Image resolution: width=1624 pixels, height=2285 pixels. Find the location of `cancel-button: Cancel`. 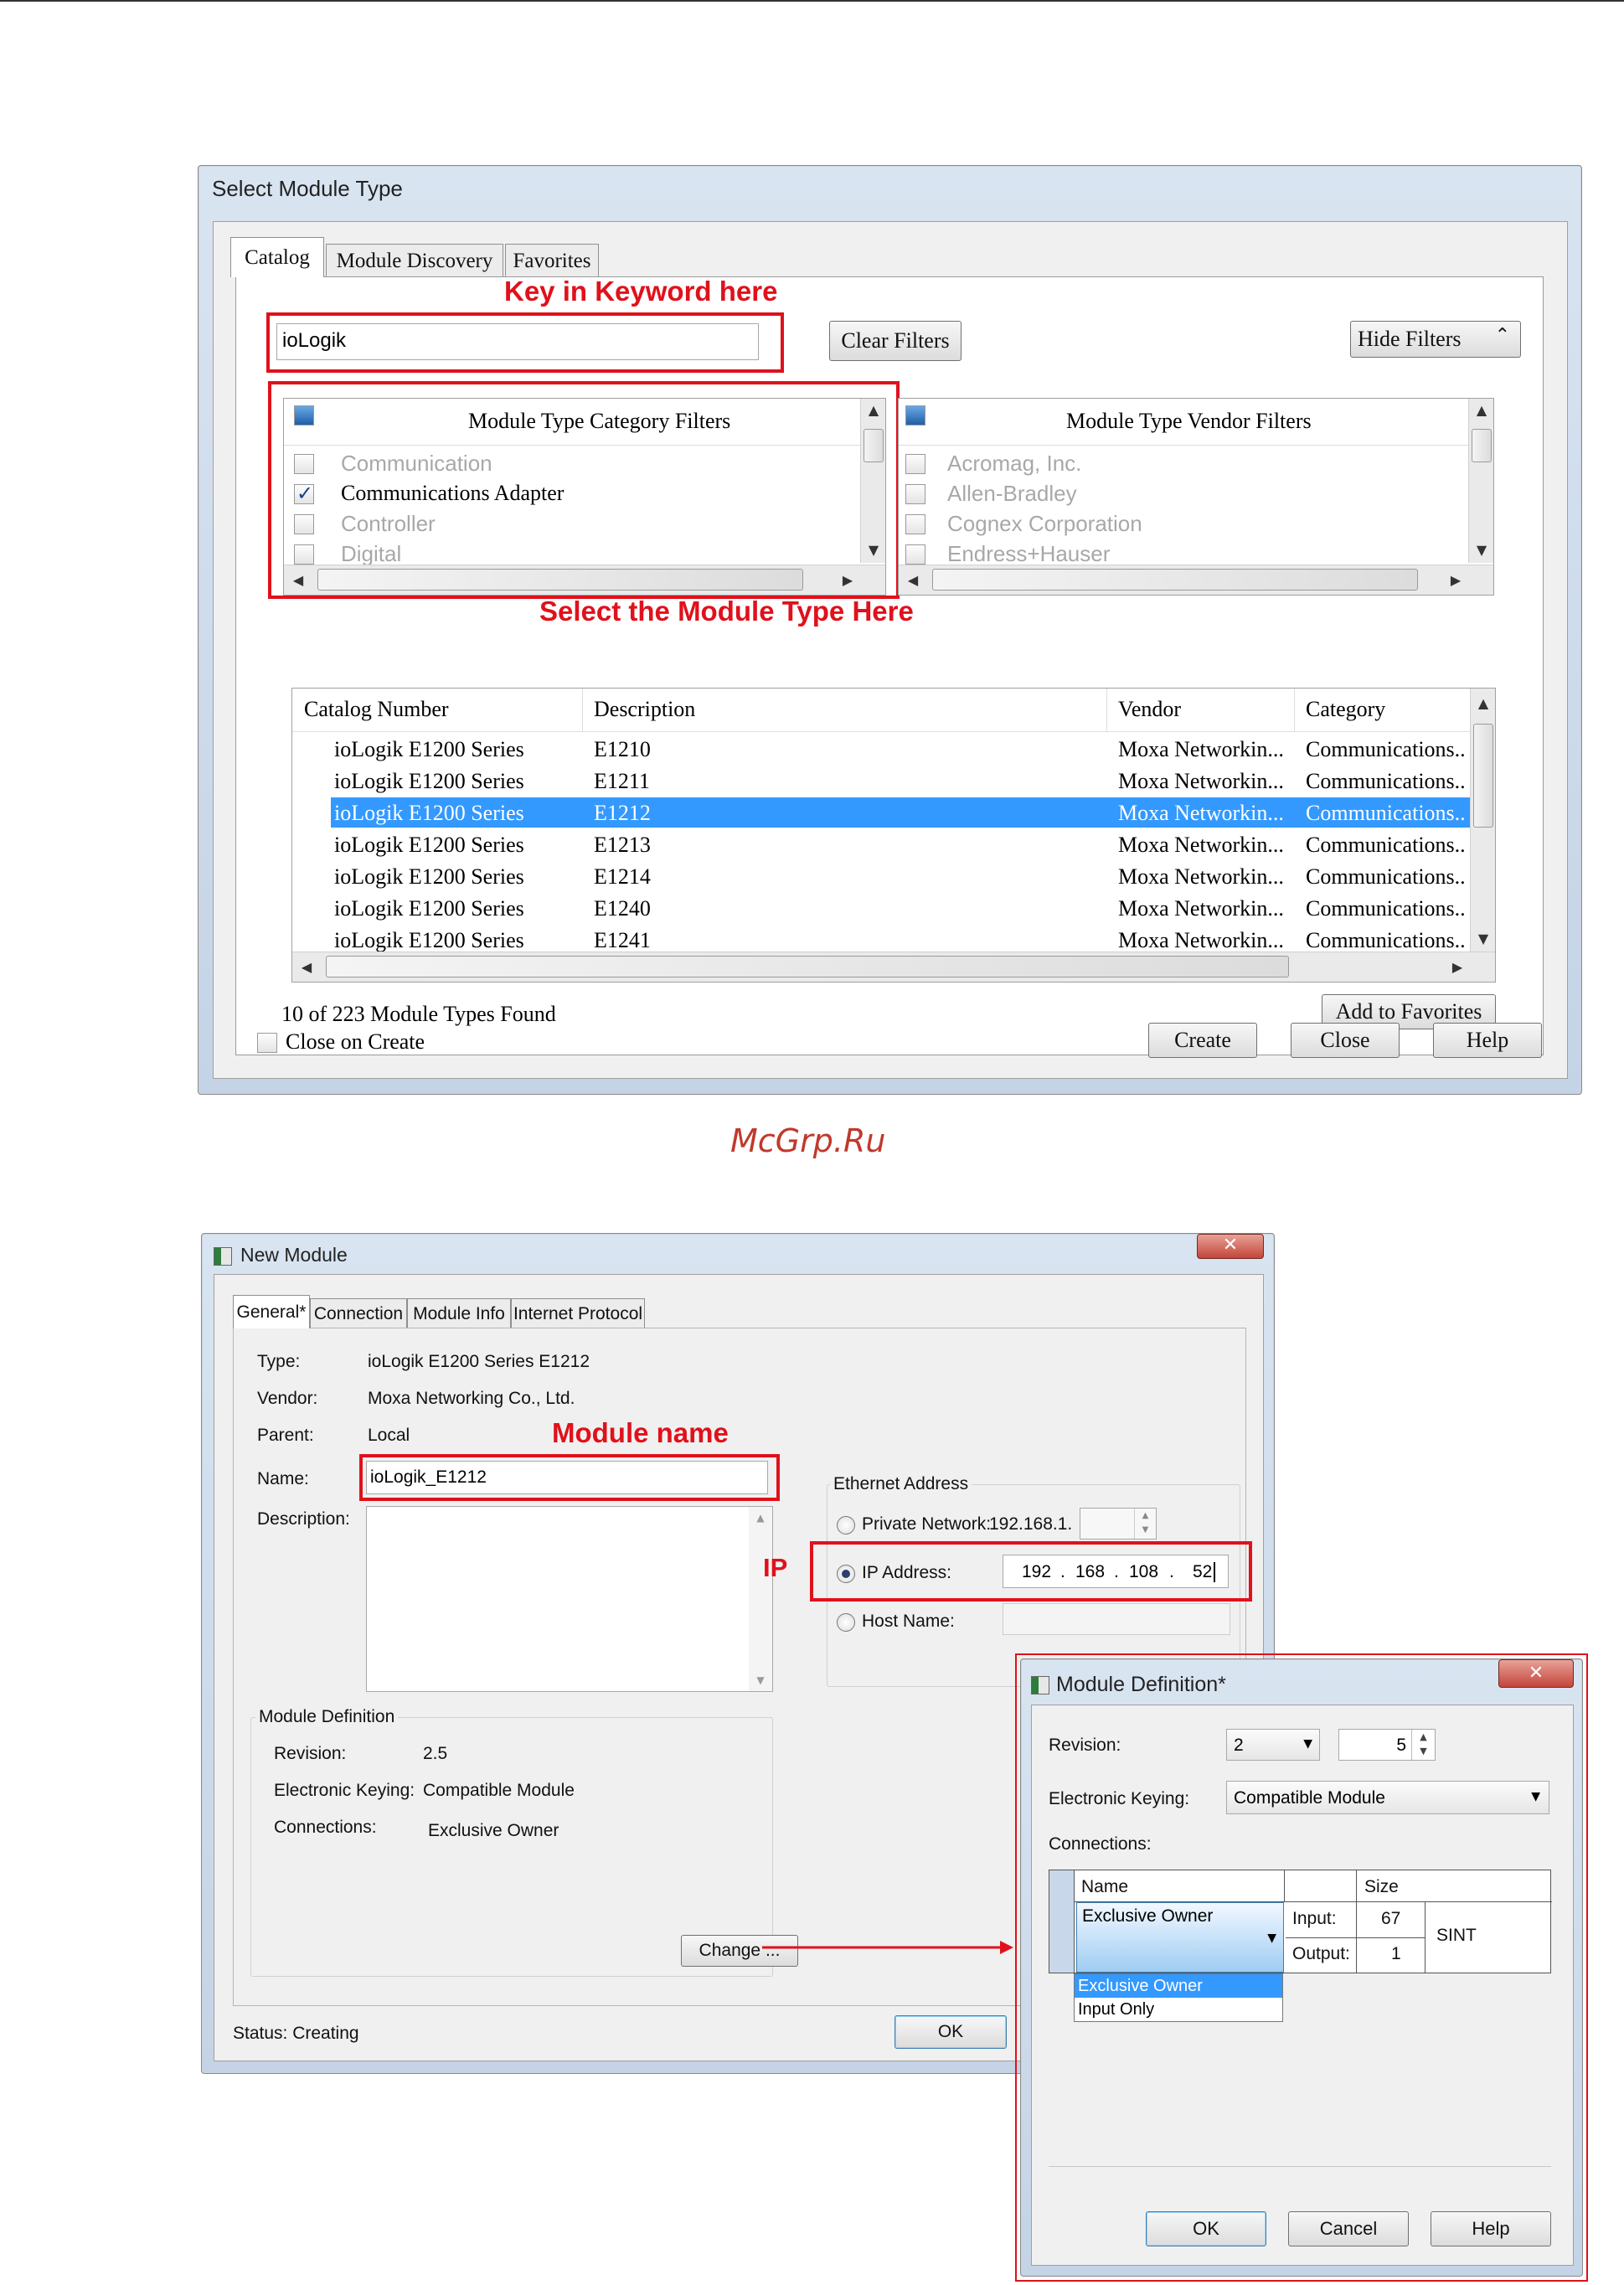

cancel-button: Cancel is located at coordinates (1348, 2229).